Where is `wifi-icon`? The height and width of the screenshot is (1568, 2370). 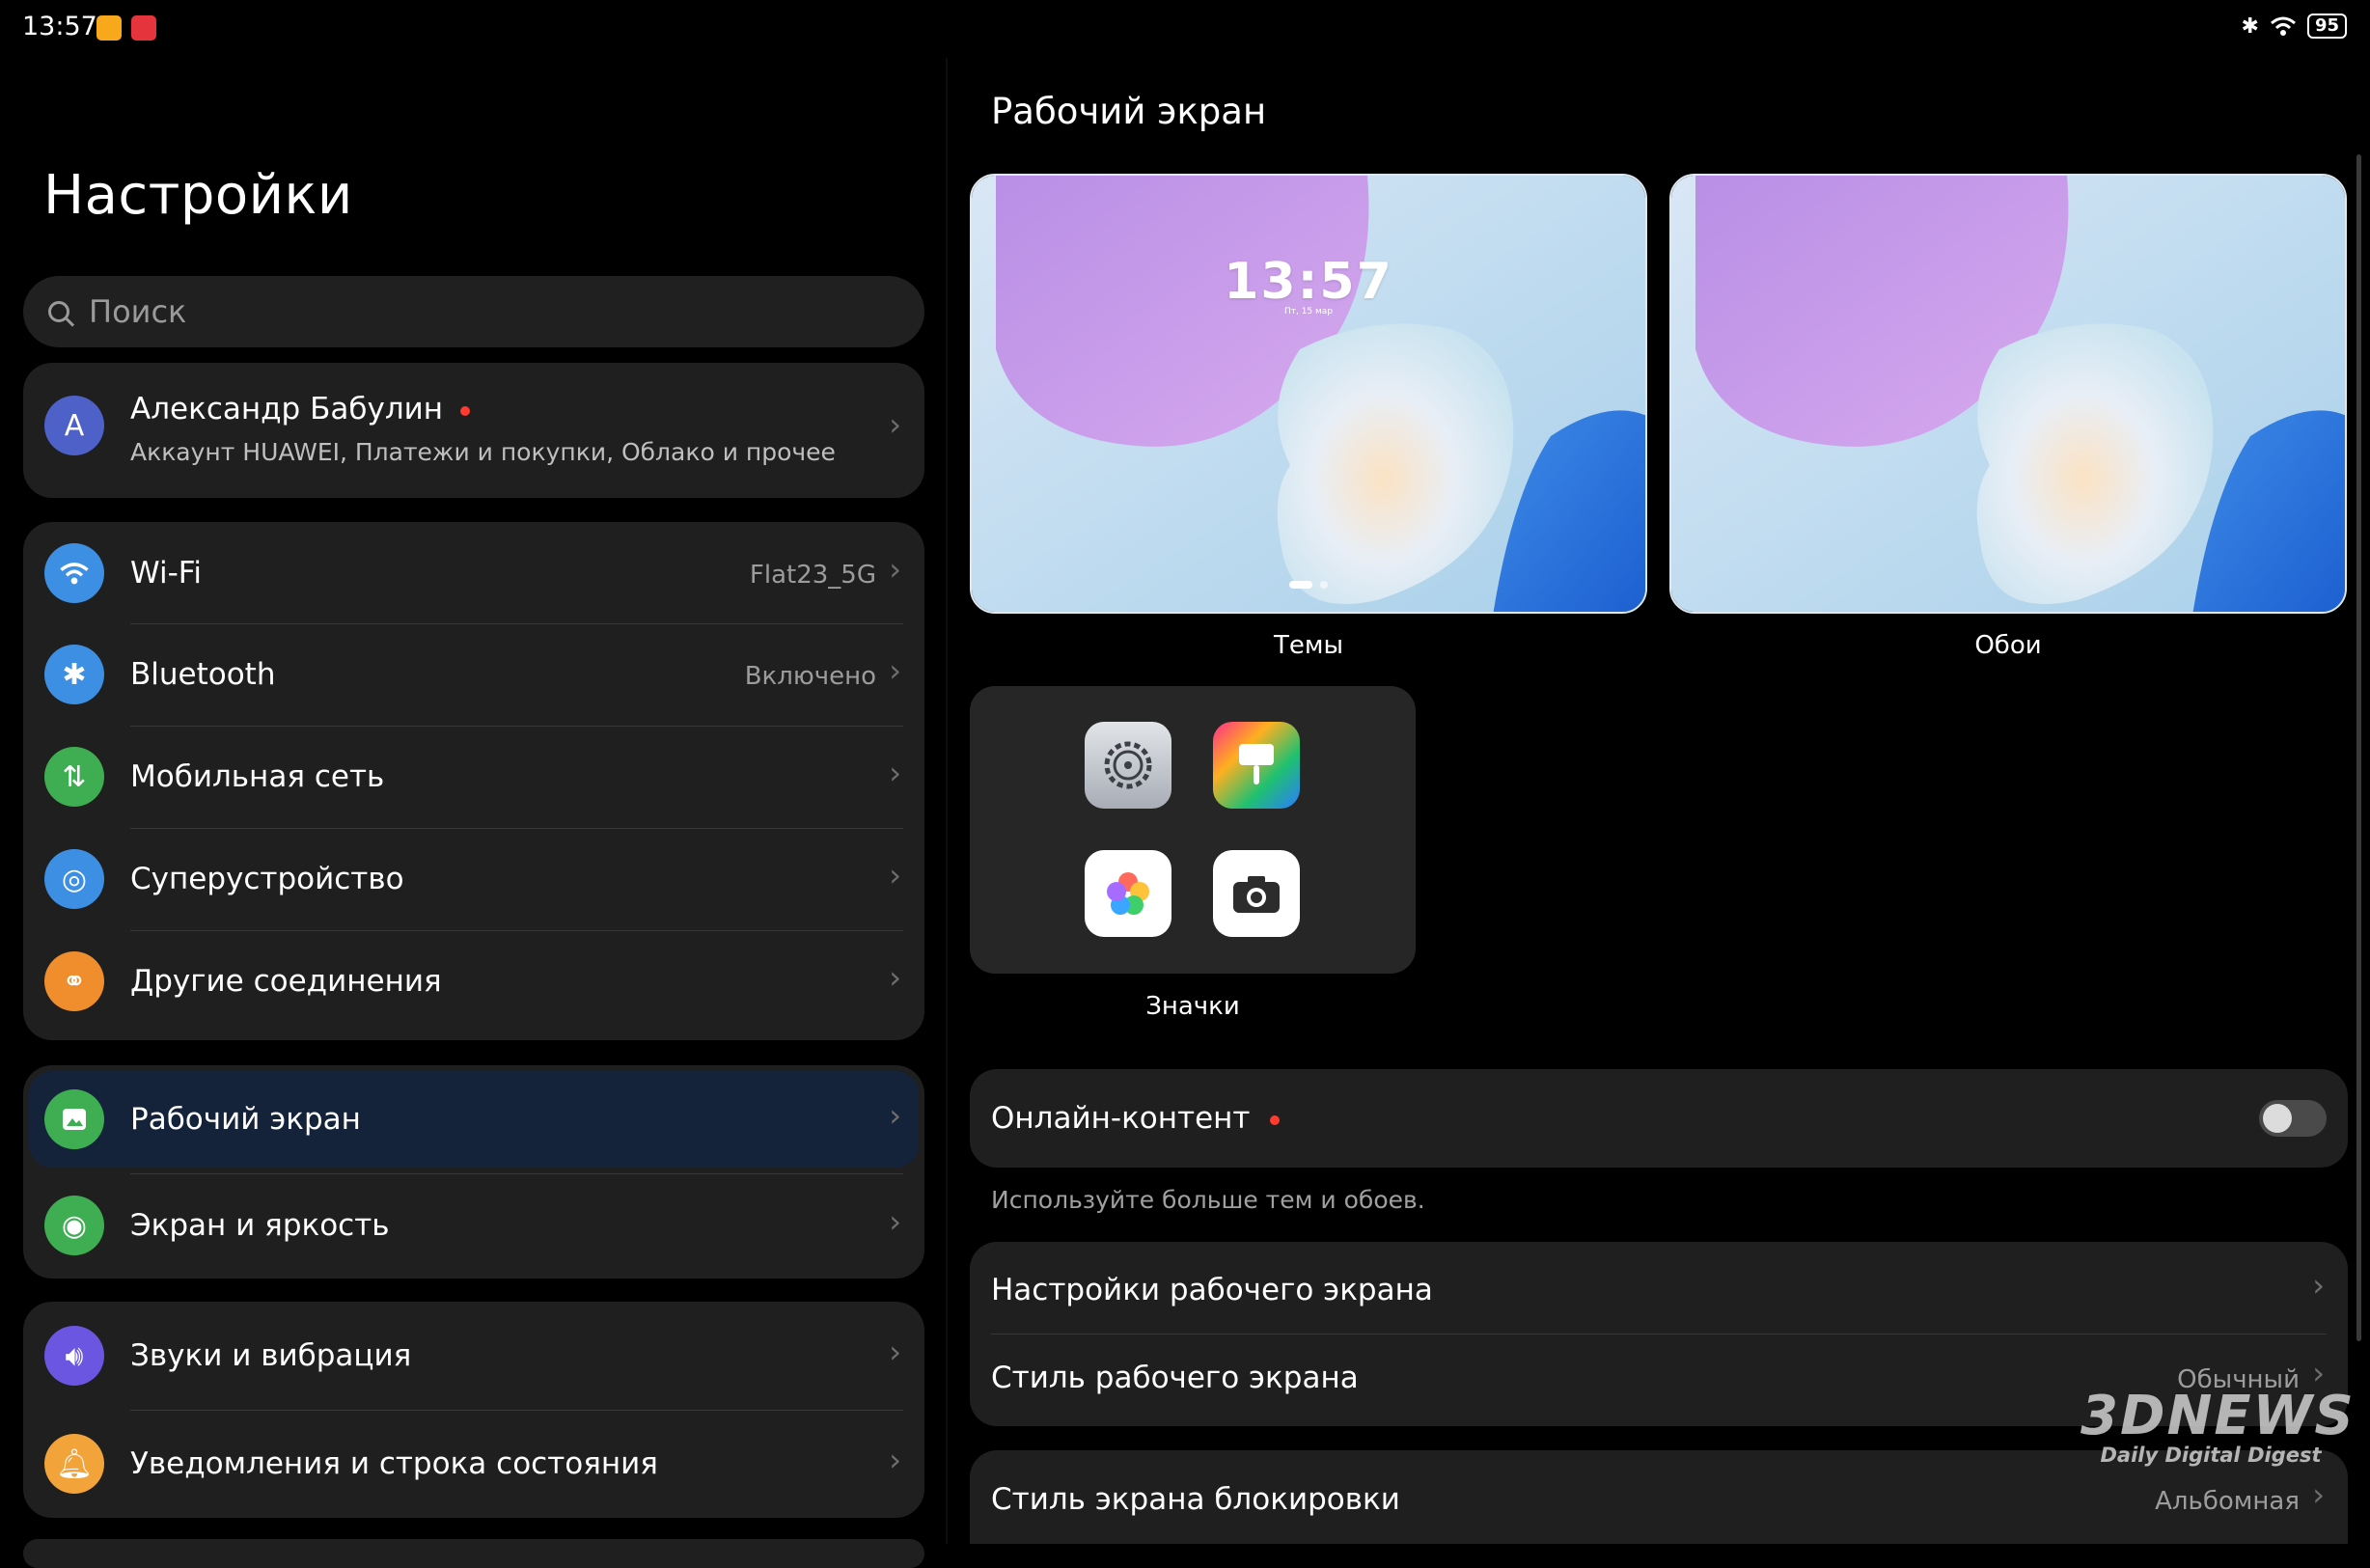 wifi-icon is located at coordinates (74, 573).